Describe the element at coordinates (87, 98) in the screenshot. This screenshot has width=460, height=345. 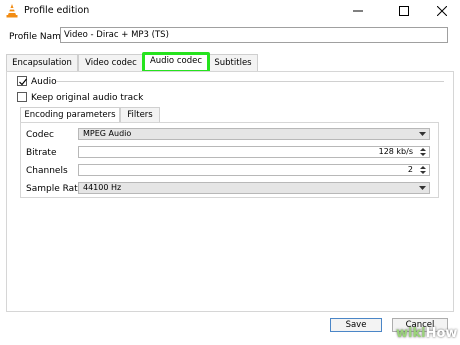
I see `keep-original-audio-label: Keep original audio track` at that location.